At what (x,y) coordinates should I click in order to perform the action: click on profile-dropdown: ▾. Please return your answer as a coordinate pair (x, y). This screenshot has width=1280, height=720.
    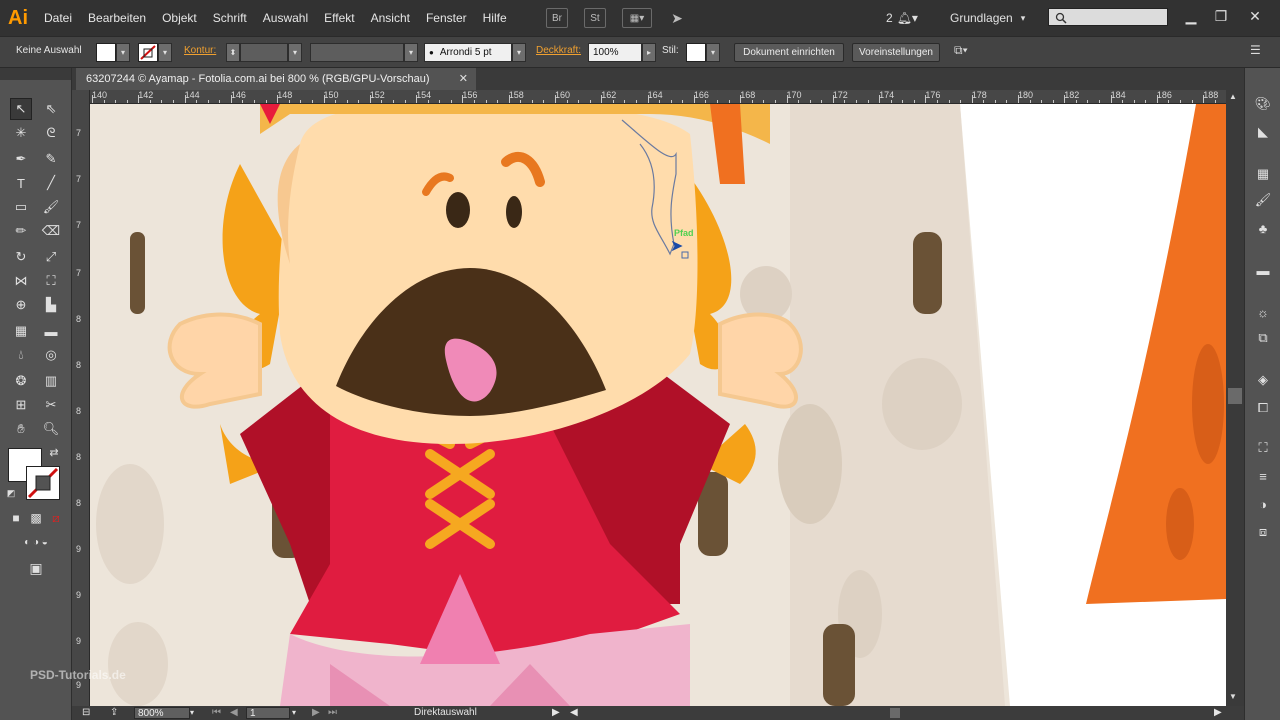
    Looking at the image, I should click on (411, 52).